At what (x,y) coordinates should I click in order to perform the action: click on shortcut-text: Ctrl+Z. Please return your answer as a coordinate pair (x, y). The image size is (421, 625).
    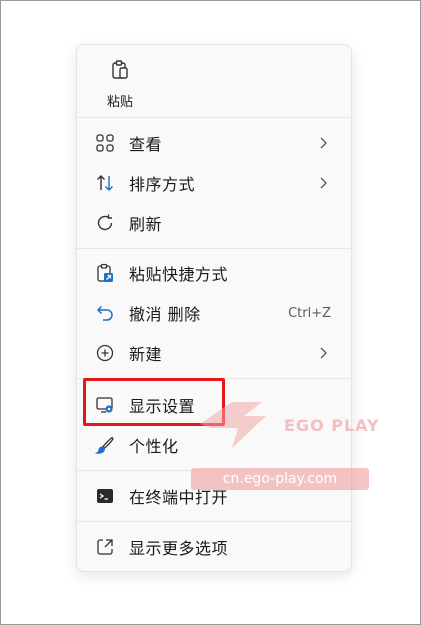
    Looking at the image, I should click on (309, 313).